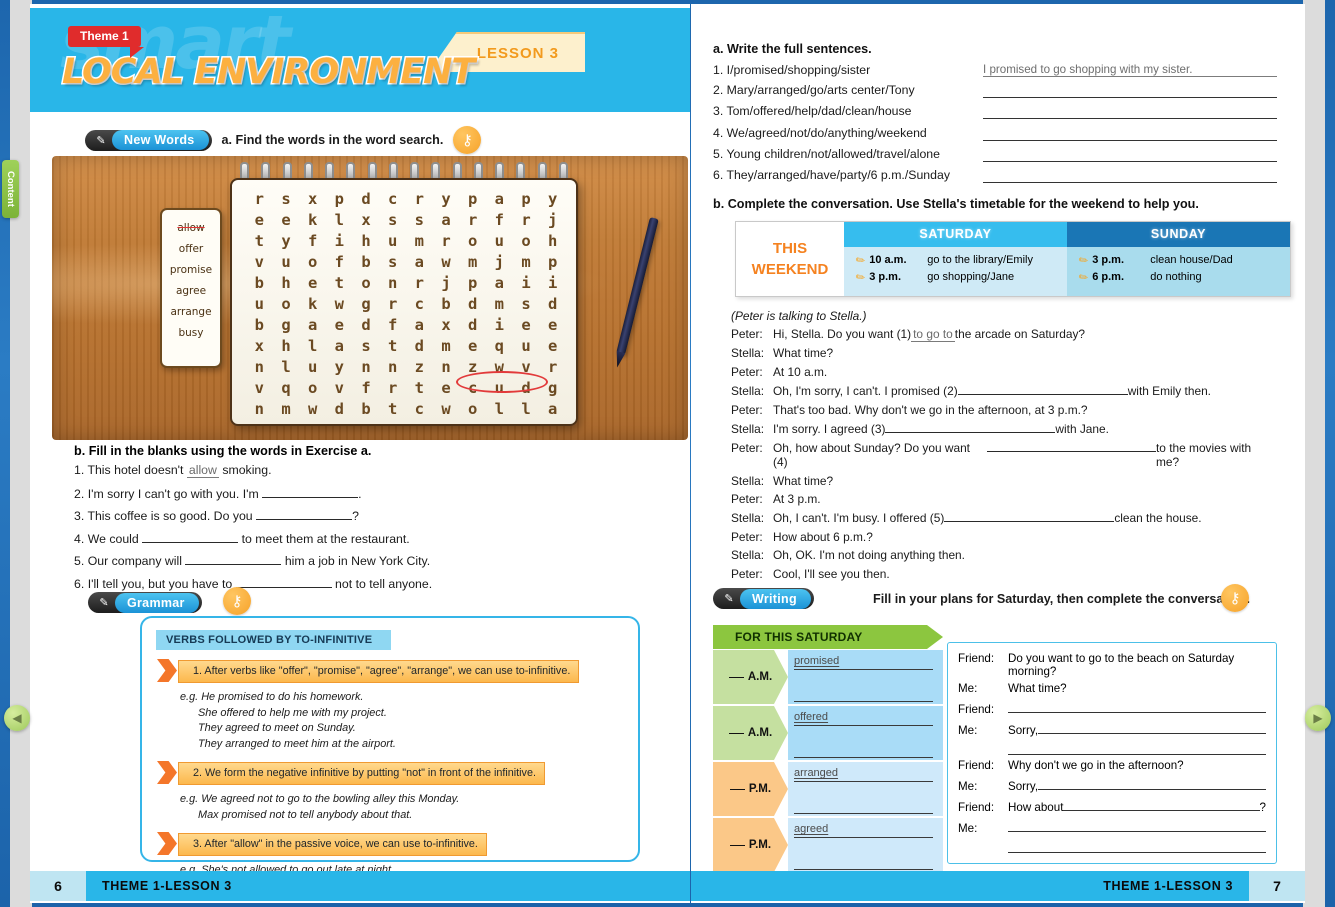  What do you see at coordinates (191, 291) in the screenshot?
I see `word-list-item: agree` at bounding box center [191, 291].